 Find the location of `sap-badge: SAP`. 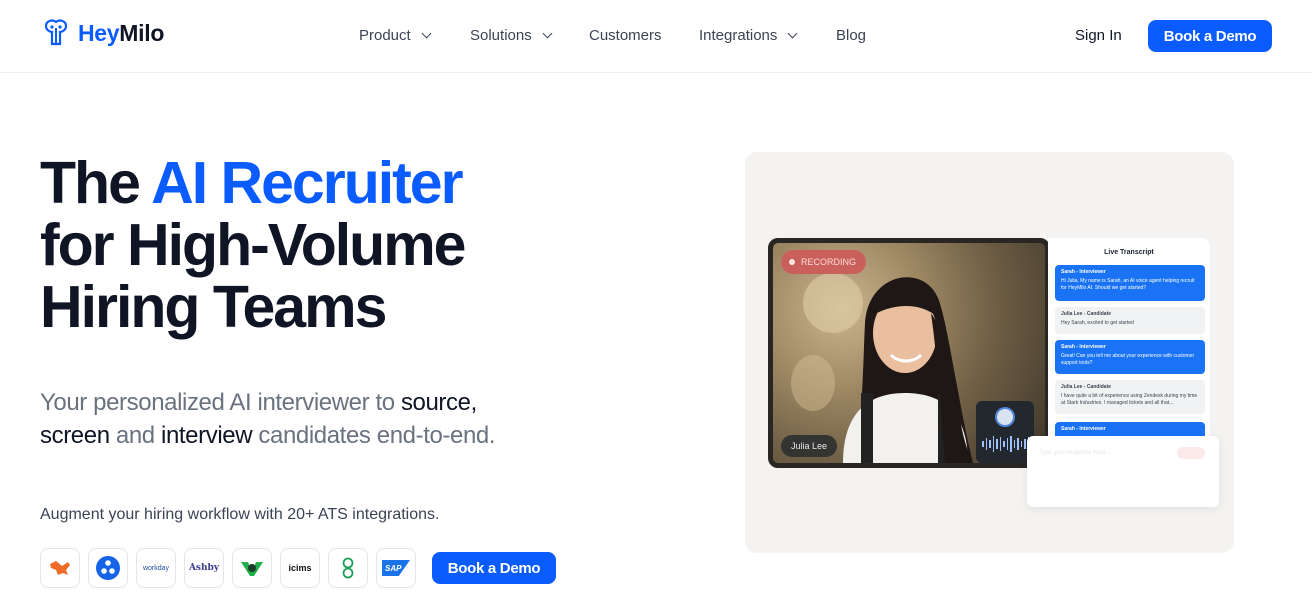

sap-badge: SAP is located at coordinates (396, 568).